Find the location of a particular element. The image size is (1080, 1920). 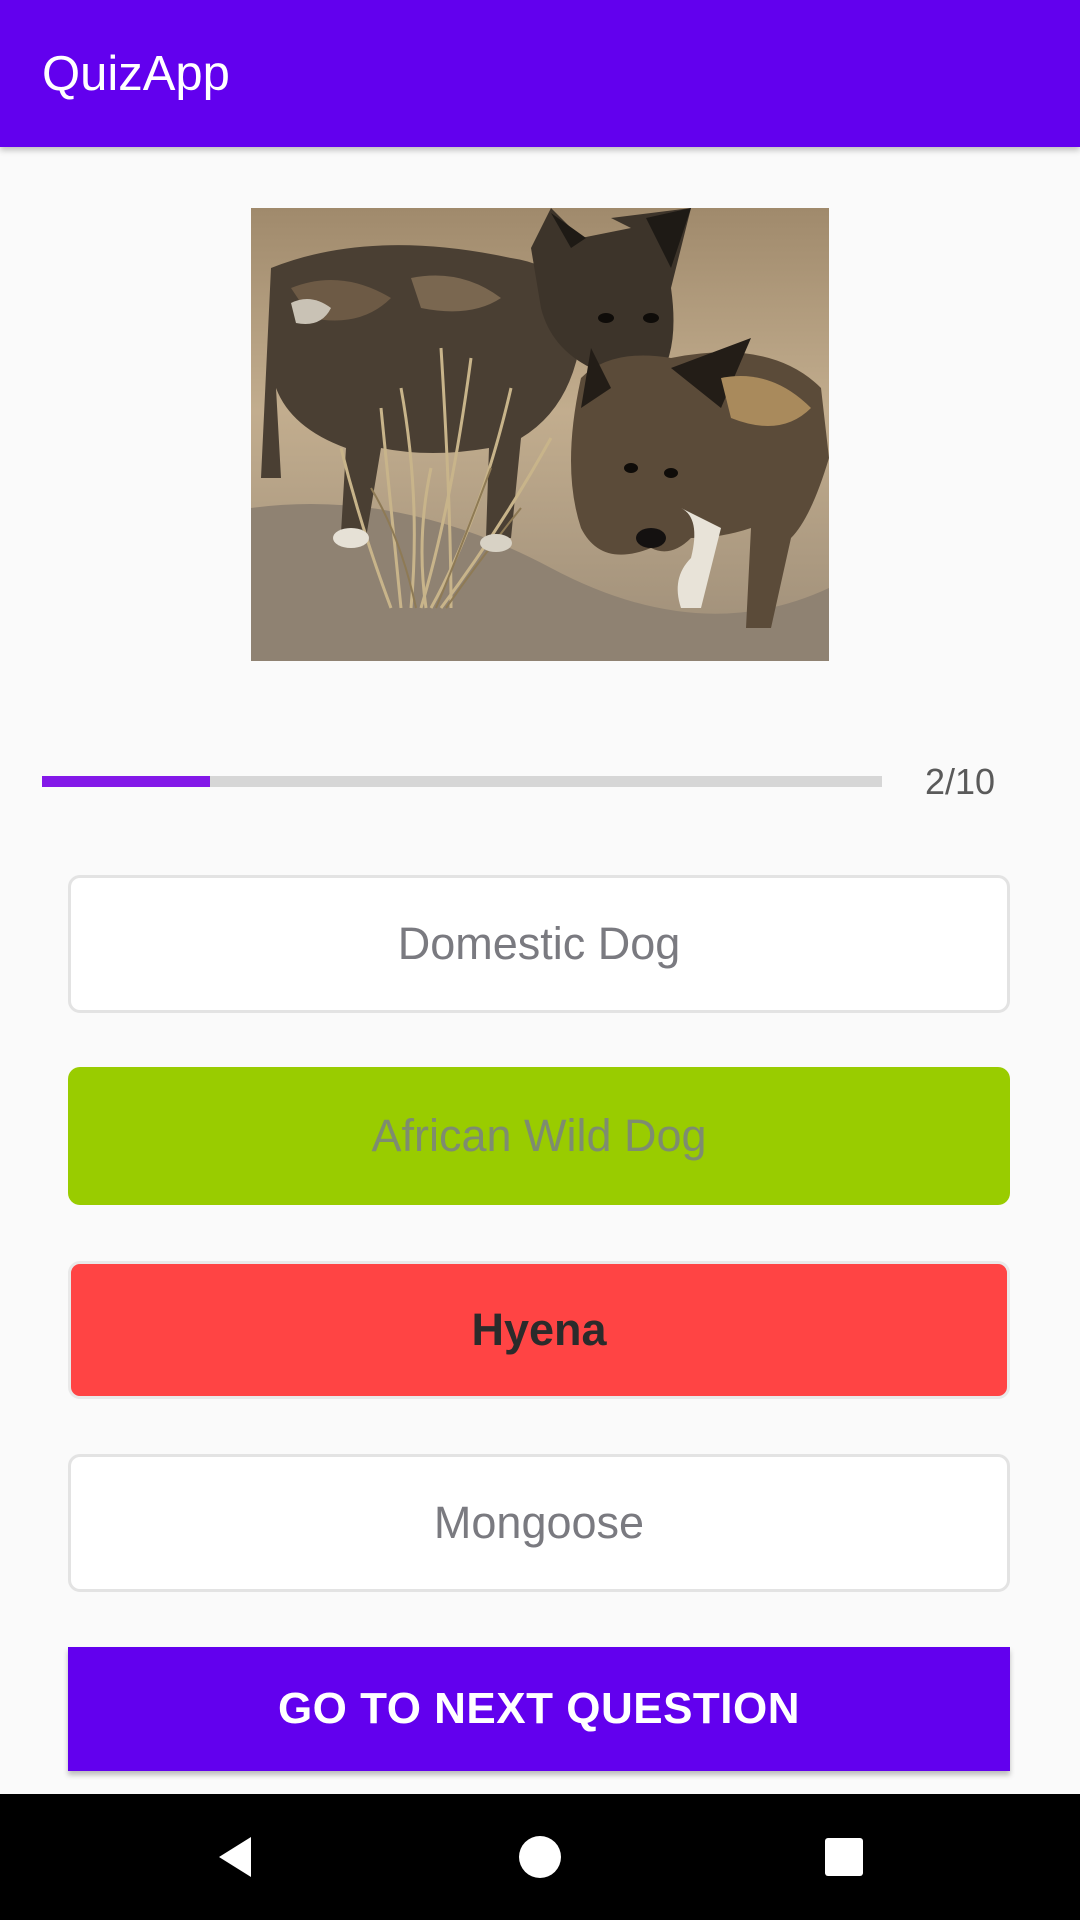

option-label: Hyena is located at coordinates (539, 1329).